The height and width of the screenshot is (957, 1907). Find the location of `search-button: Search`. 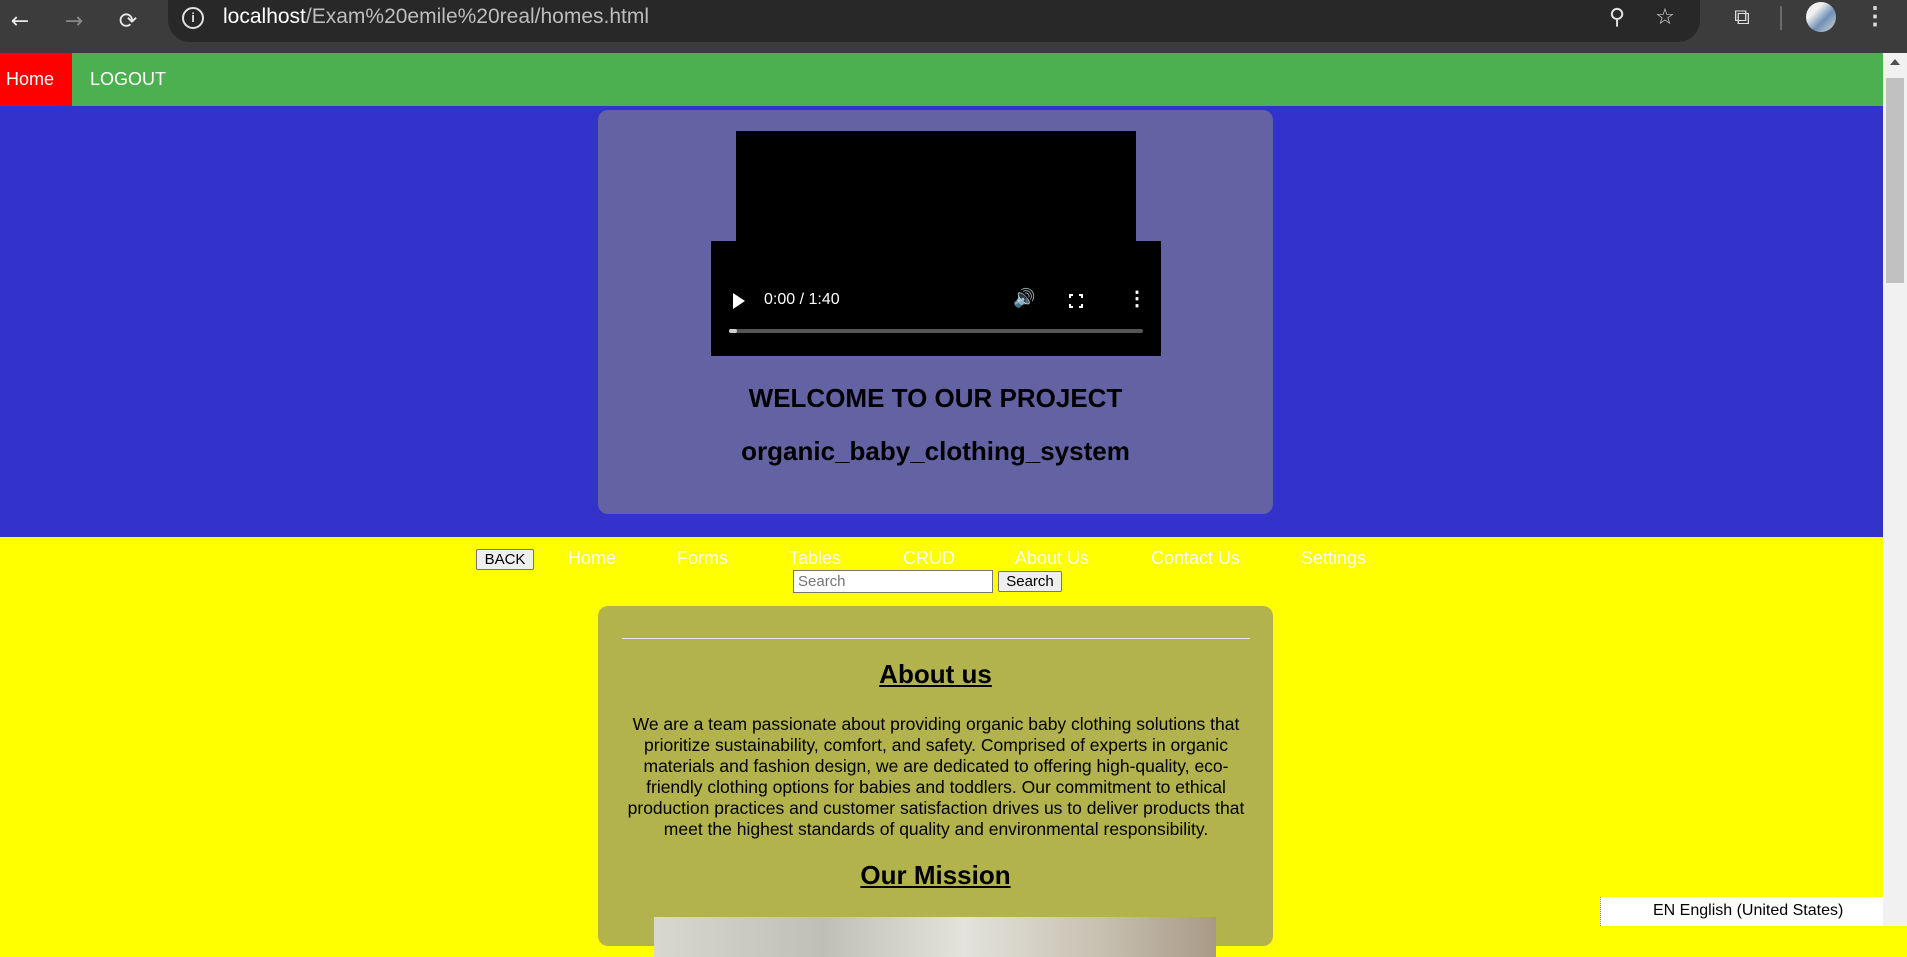

search-button: Search is located at coordinates (1030, 581).